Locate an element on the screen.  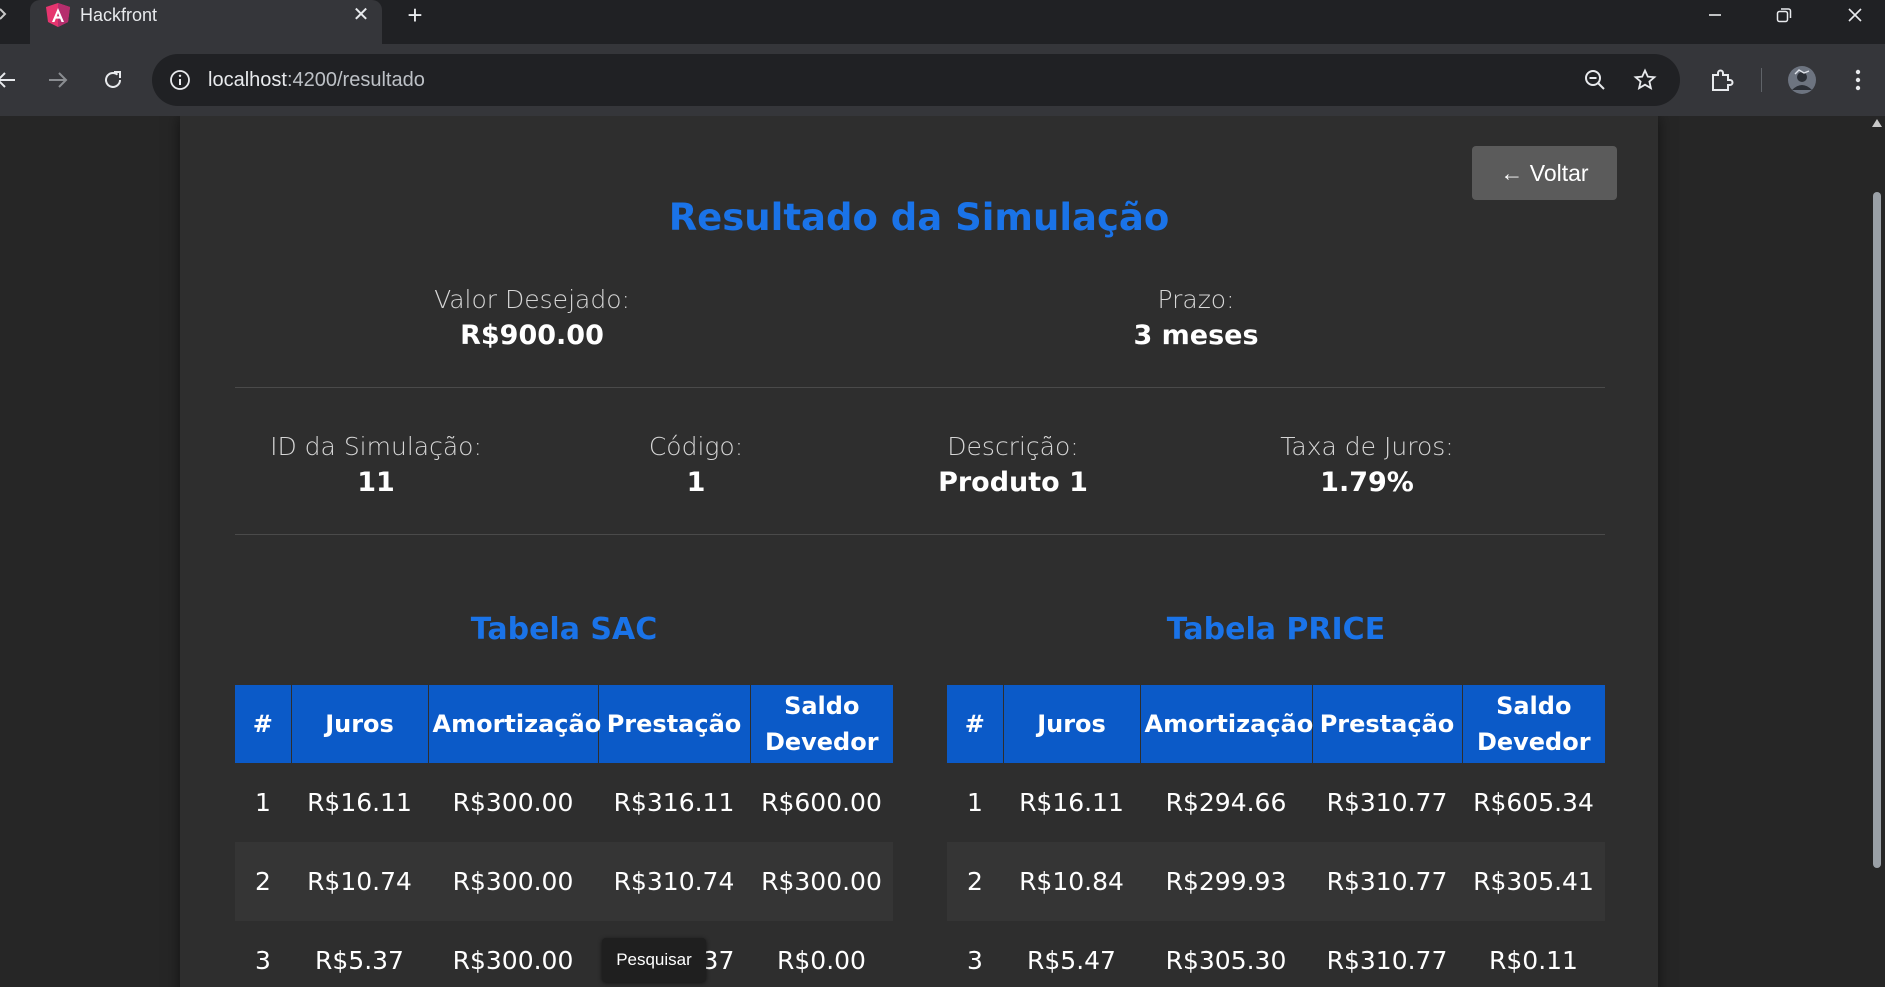
reload-icon is located at coordinates (113, 80).